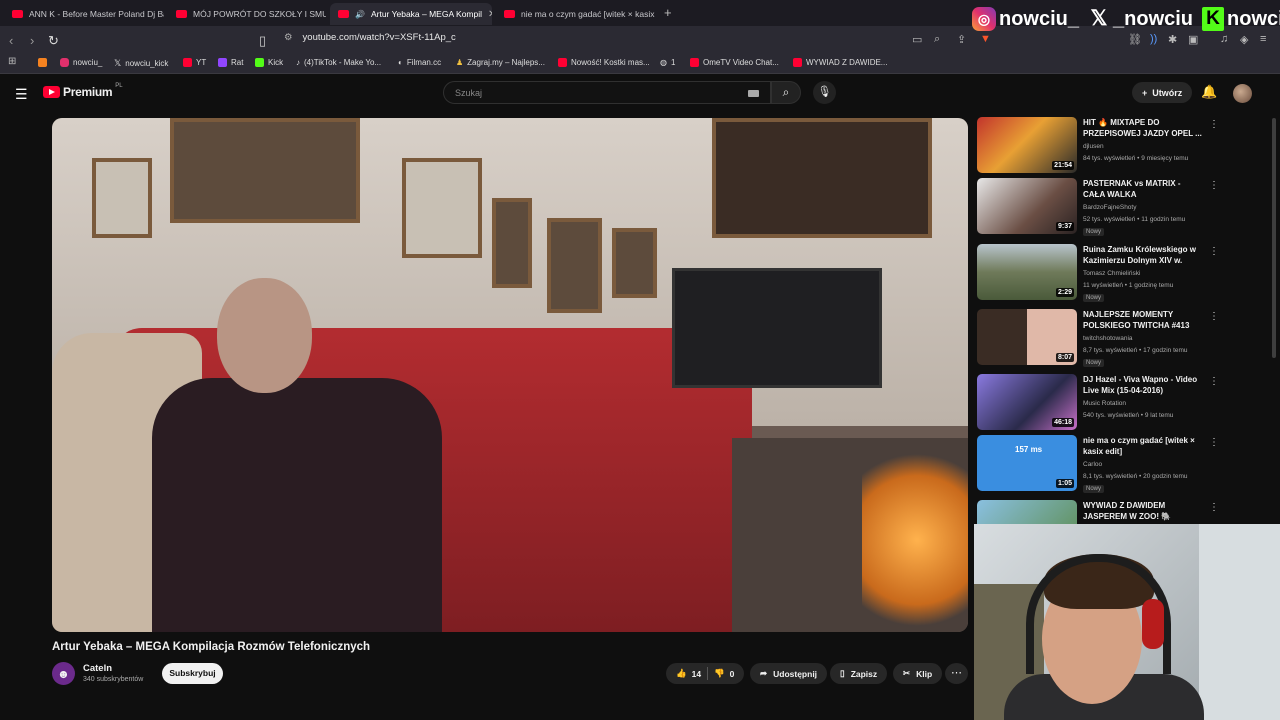  I want to click on video-thumbnail: 157 ms 1:05, so click(1027, 463).